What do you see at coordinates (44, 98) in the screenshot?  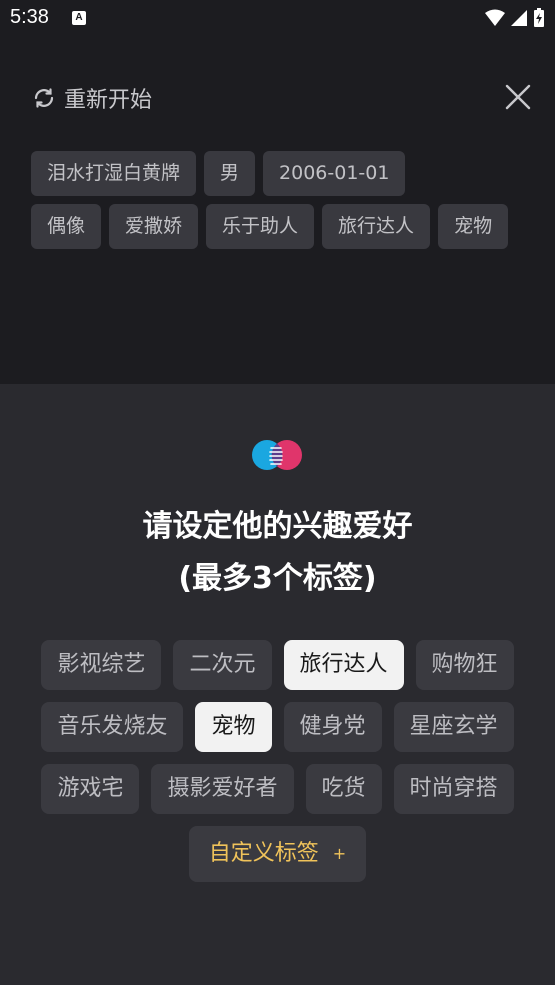 I see `refresh-icon` at bounding box center [44, 98].